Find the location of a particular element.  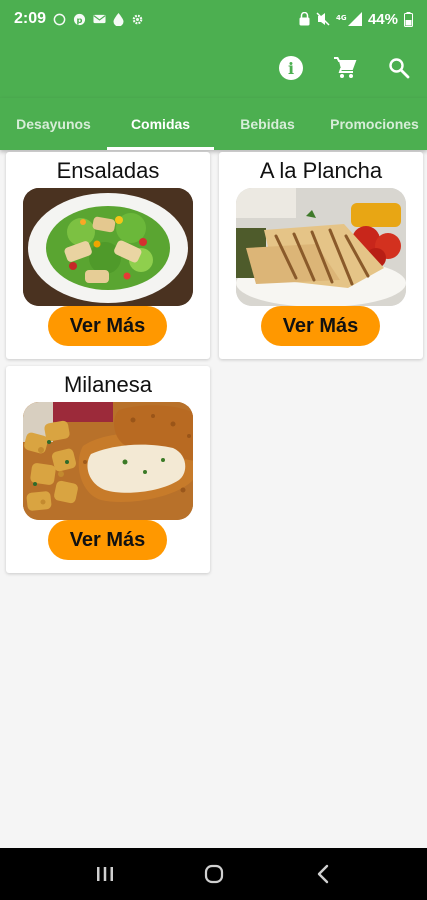

tab-desayunos: Desayunos is located at coordinates (53, 124).